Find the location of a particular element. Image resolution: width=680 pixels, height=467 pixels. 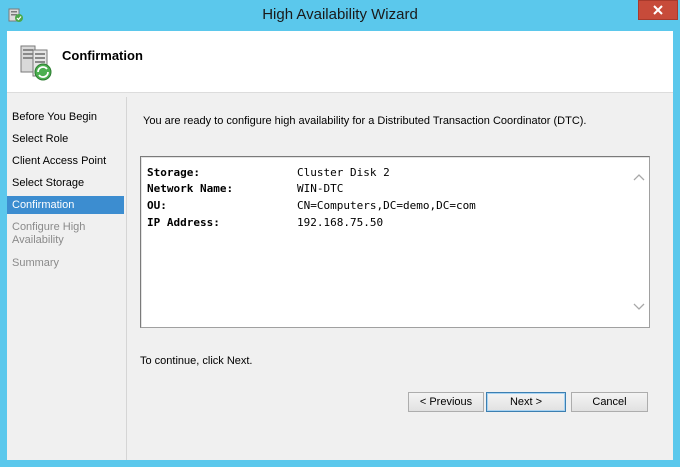

nav-item-before-you-begin: Before You Begin is located at coordinates (65, 117).